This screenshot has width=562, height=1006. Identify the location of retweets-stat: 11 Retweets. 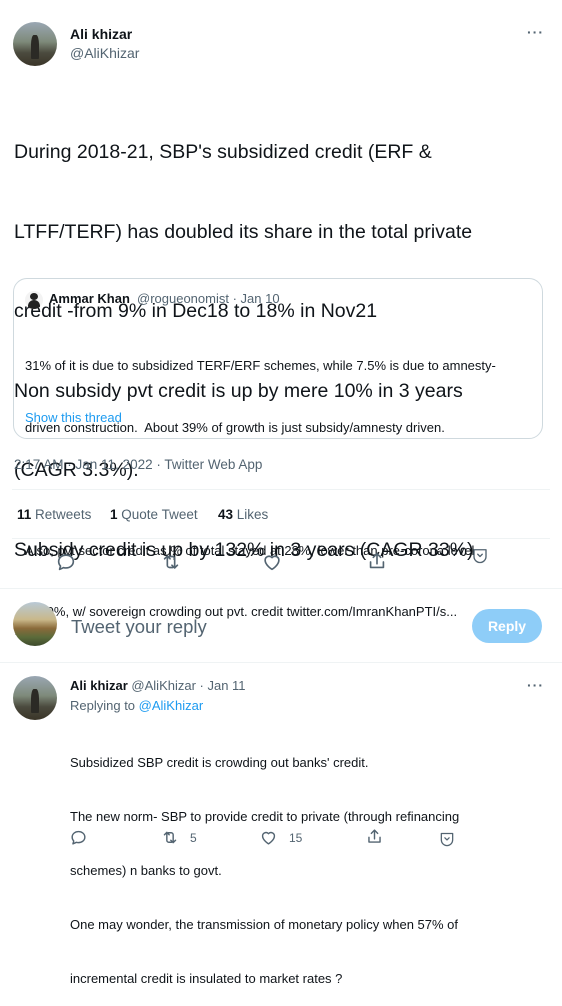
(54, 514).